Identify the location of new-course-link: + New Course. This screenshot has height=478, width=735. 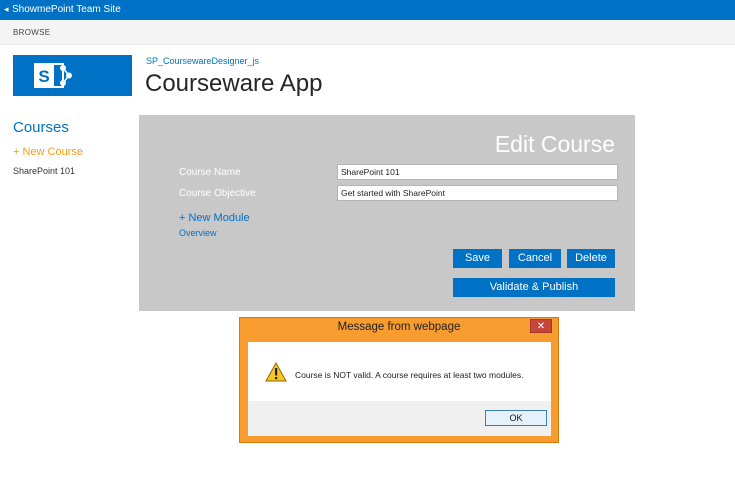
(48, 152).